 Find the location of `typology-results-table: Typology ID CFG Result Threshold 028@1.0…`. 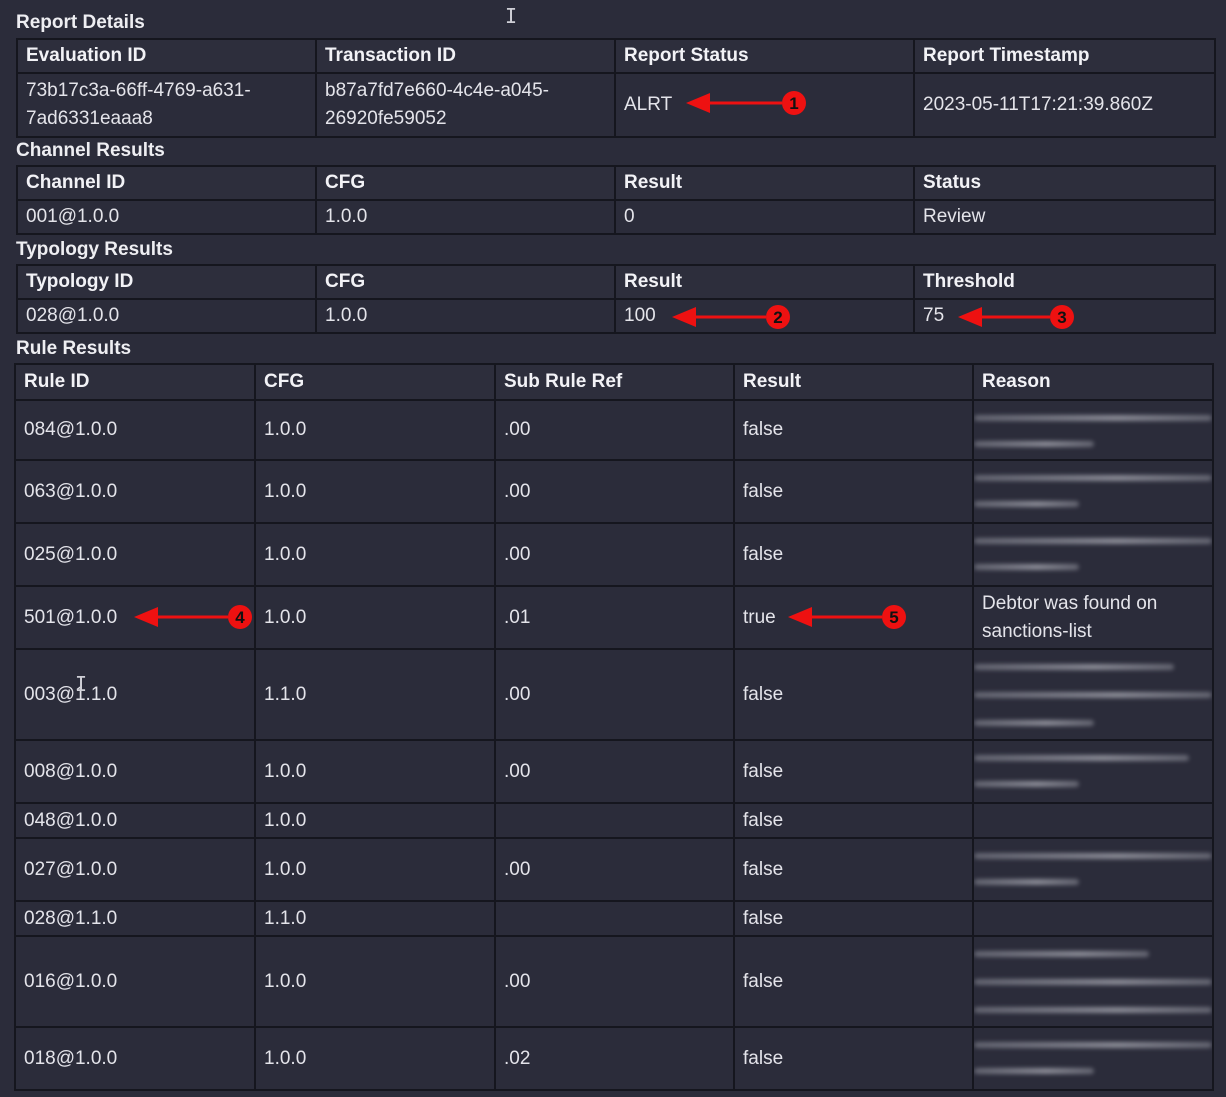

typology-results-table: Typology ID CFG Result Threshold 028@1.0… is located at coordinates (616, 299).